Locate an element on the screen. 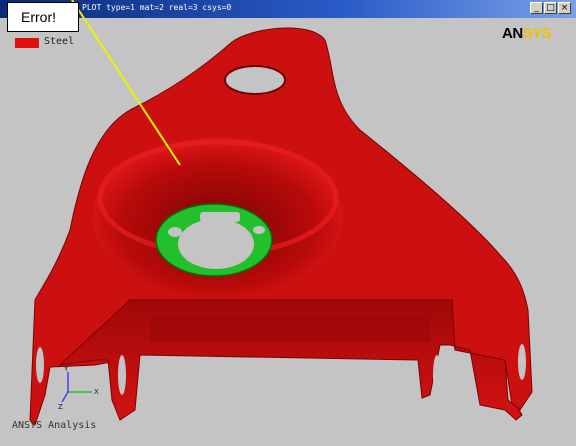 Image resolution: width=576 pixels, height=446 pixels. logo-part-2: SYS is located at coordinates (537, 33).